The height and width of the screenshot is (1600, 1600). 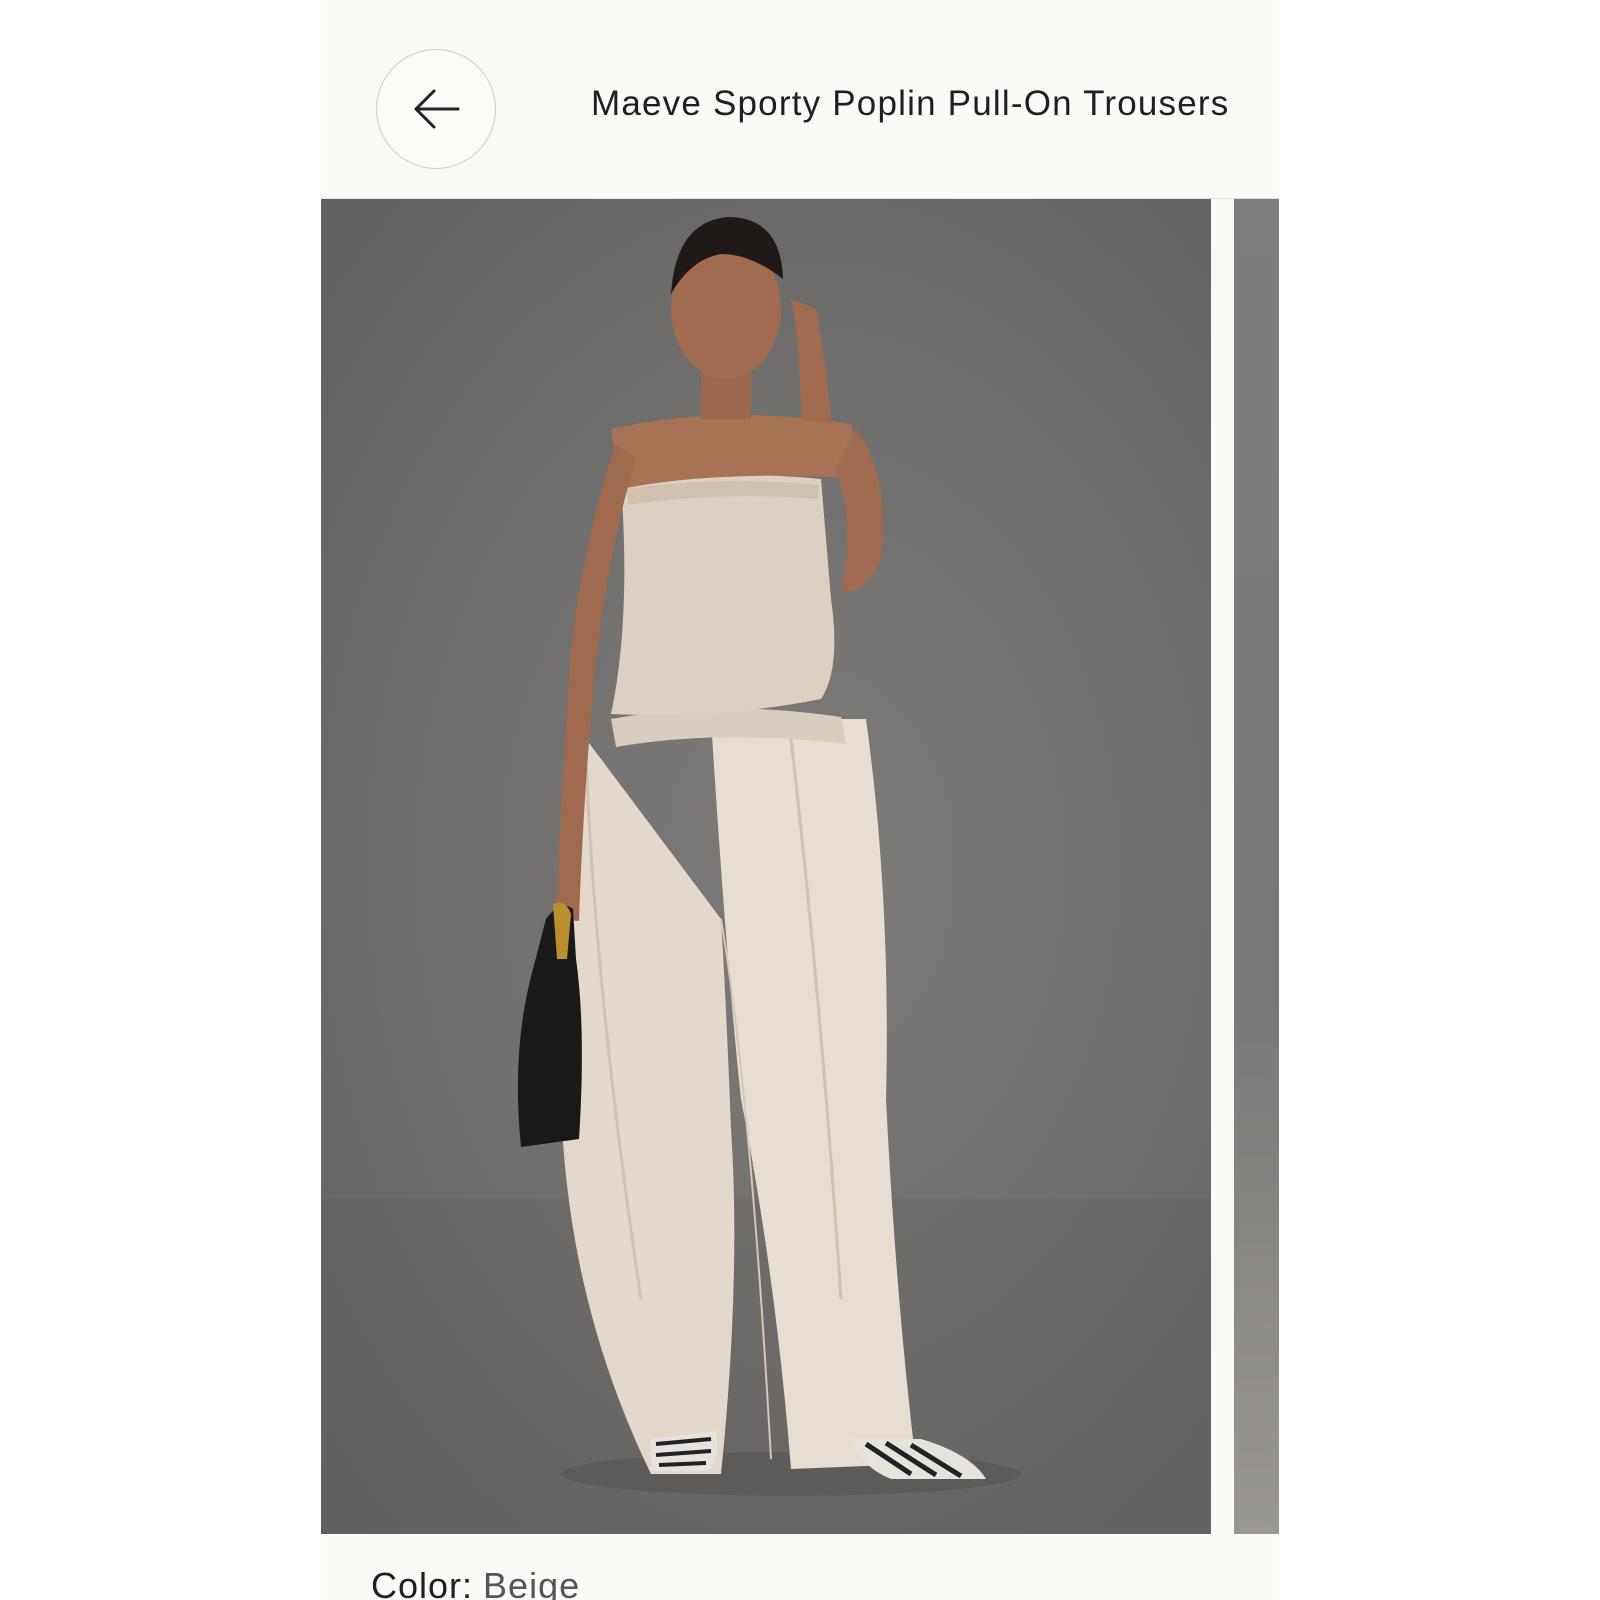 What do you see at coordinates (475, 1582) in the screenshot?
I see `color-selector-label: Color: Beige` at bounding box center [475, 1582].